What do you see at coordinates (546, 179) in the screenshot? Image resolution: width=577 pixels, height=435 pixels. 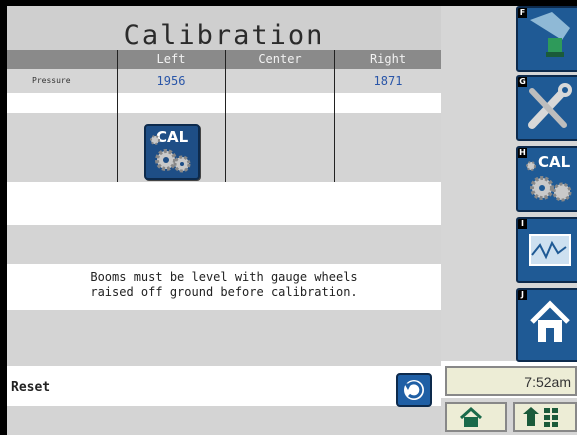 I see `softkey-h: H CAL` at bounding box center [546, 179].